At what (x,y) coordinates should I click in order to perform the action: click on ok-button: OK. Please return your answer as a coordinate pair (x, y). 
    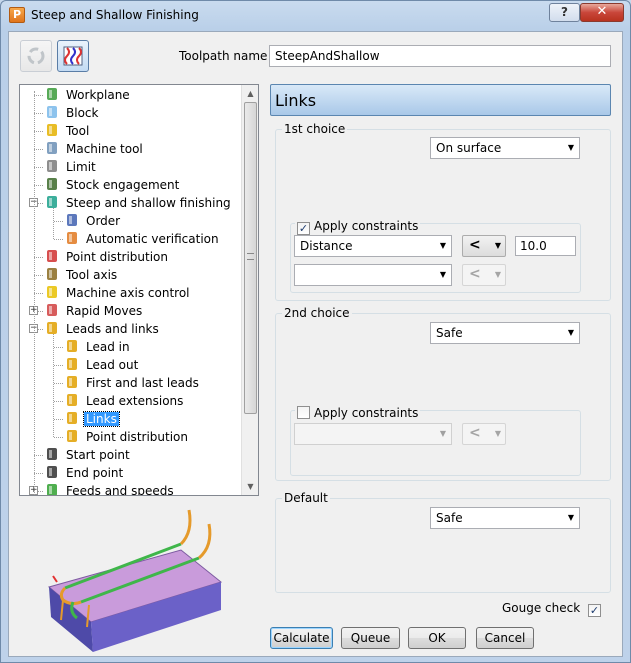
    Looking at the image, I should click on (437, 638).